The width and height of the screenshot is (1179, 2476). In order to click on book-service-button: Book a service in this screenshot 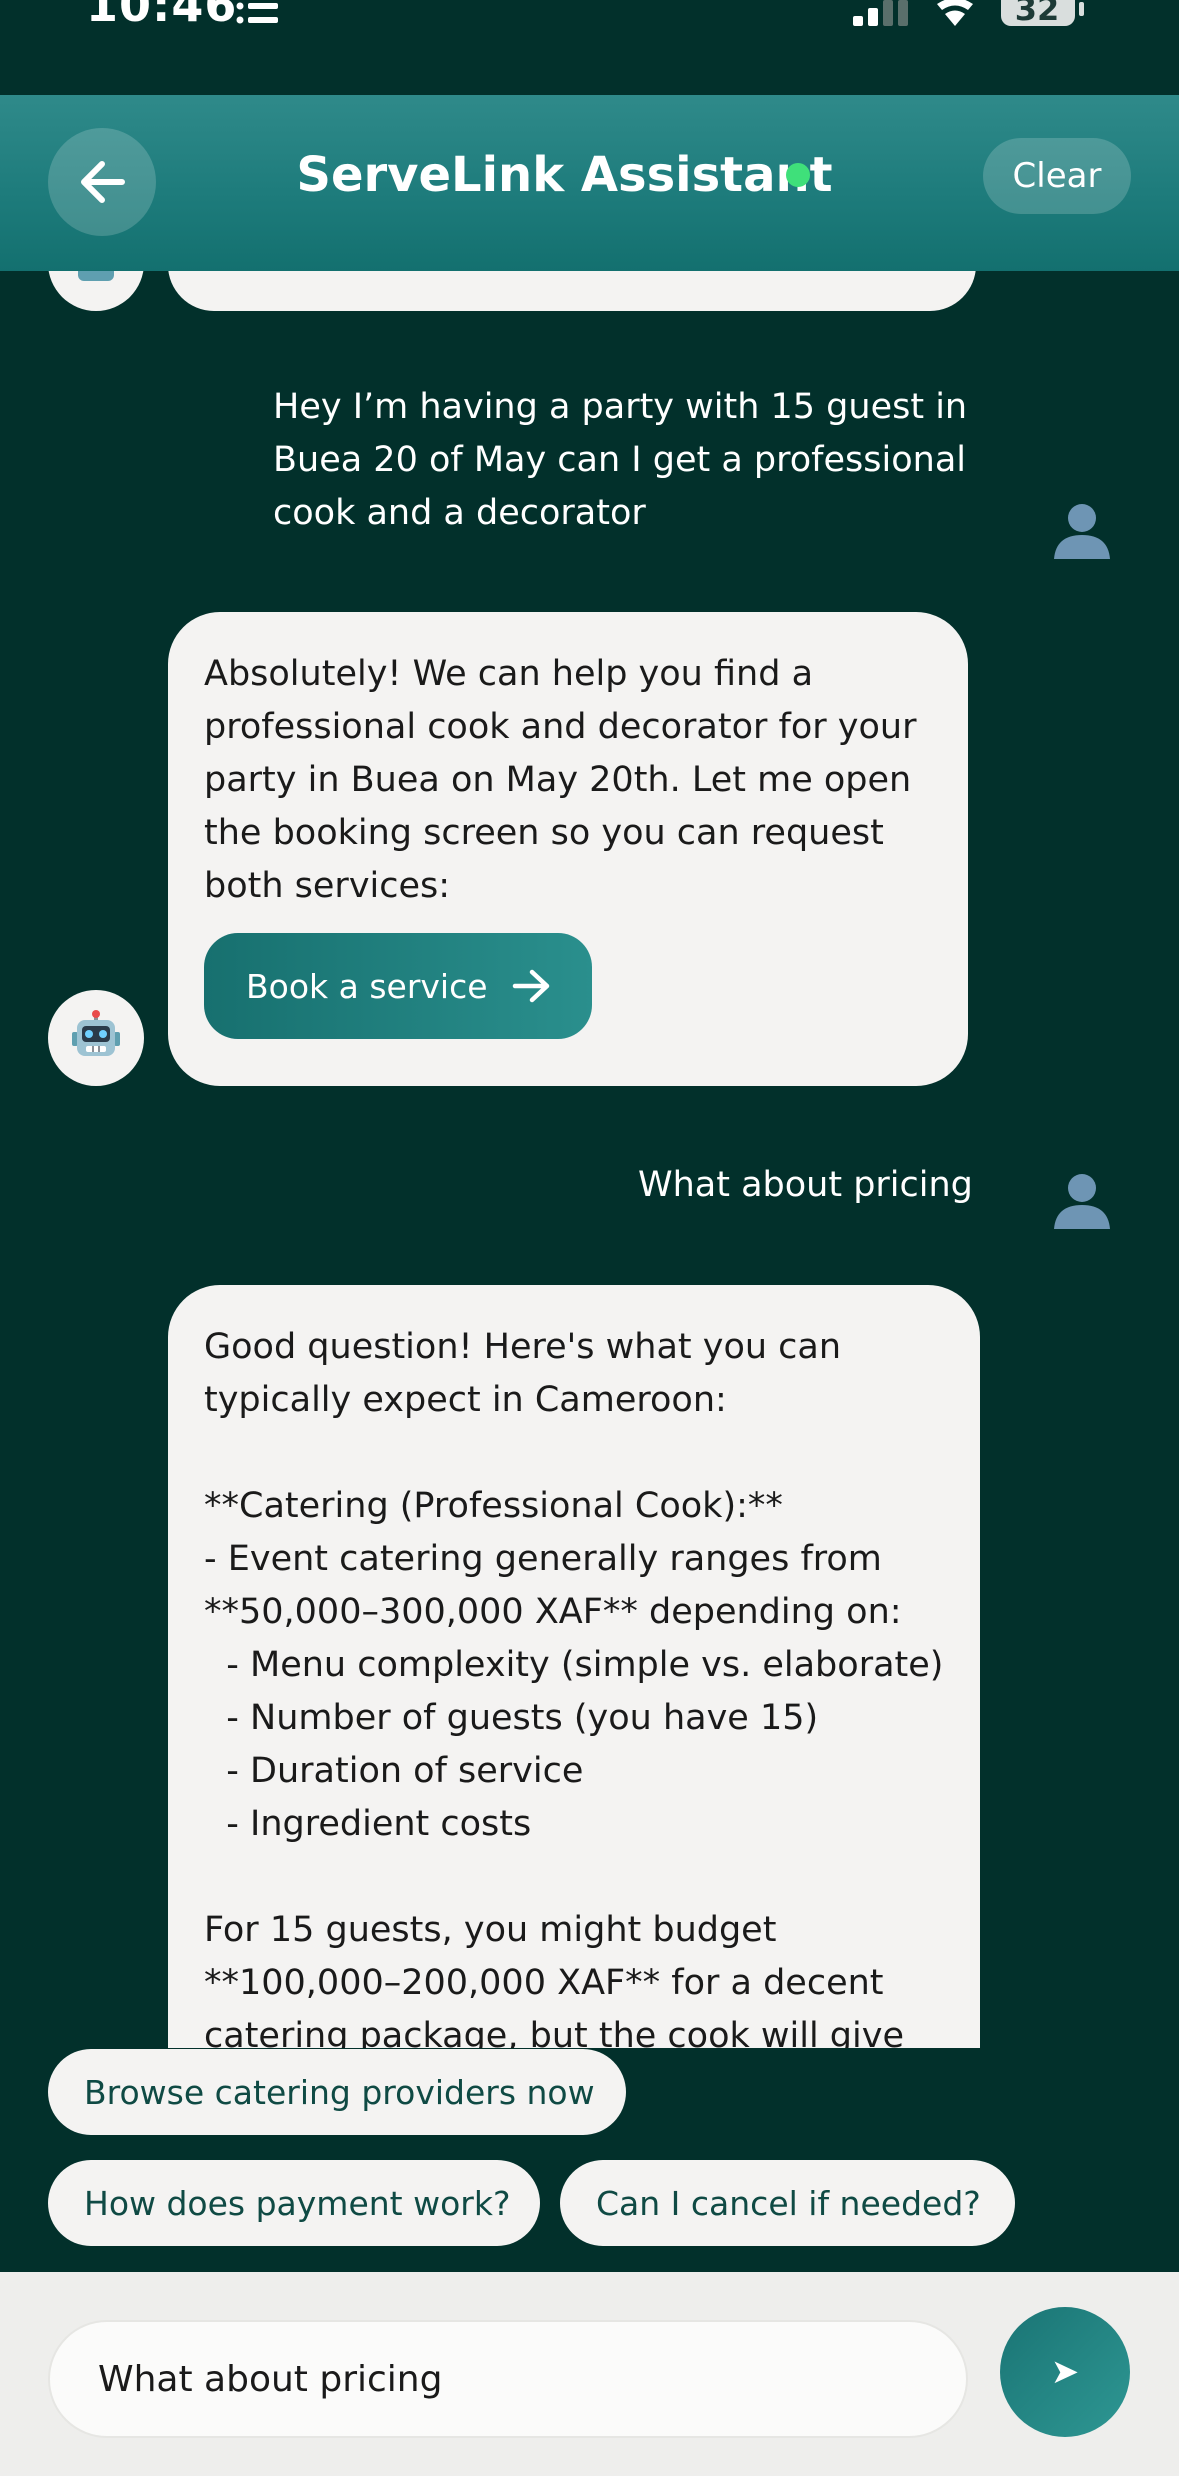, I will do `click(398, 986)`.